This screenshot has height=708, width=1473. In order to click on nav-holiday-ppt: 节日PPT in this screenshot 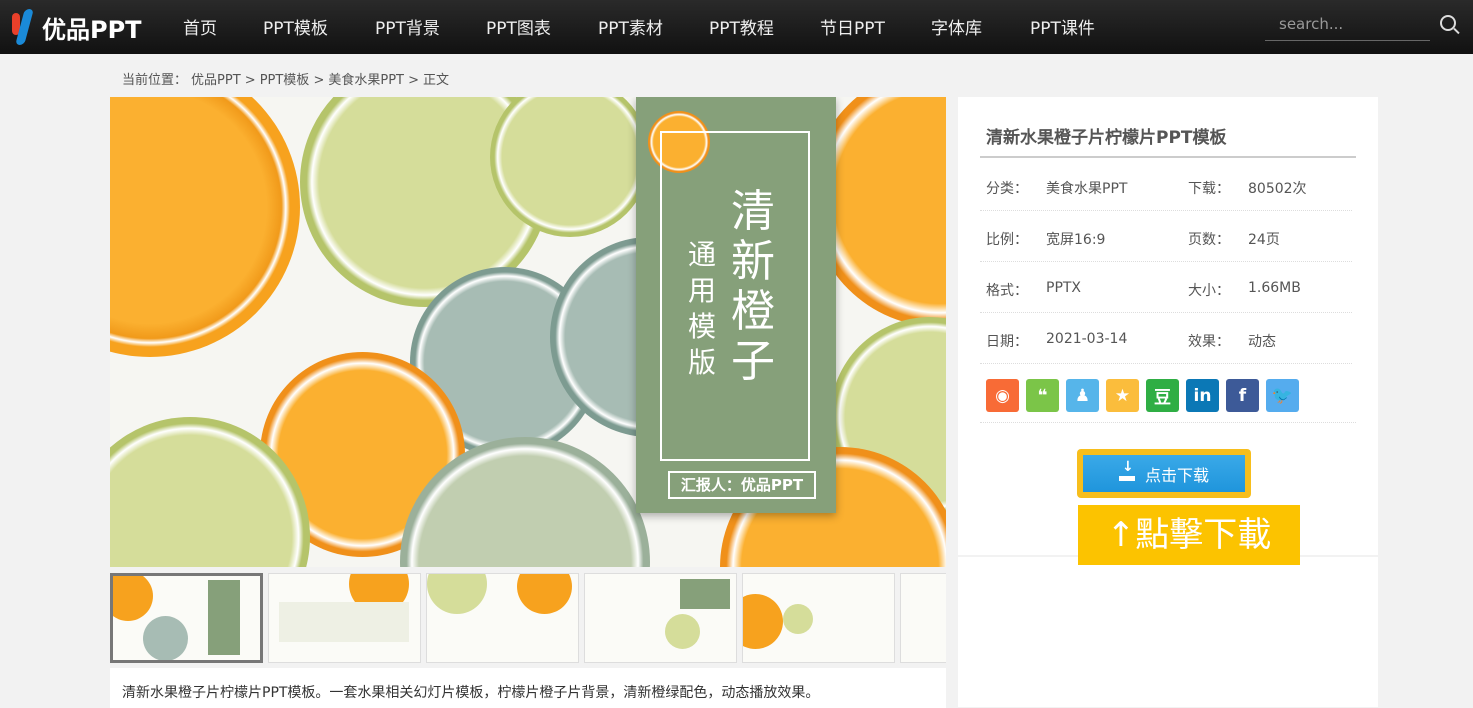, I will do `click(852, 26)`.